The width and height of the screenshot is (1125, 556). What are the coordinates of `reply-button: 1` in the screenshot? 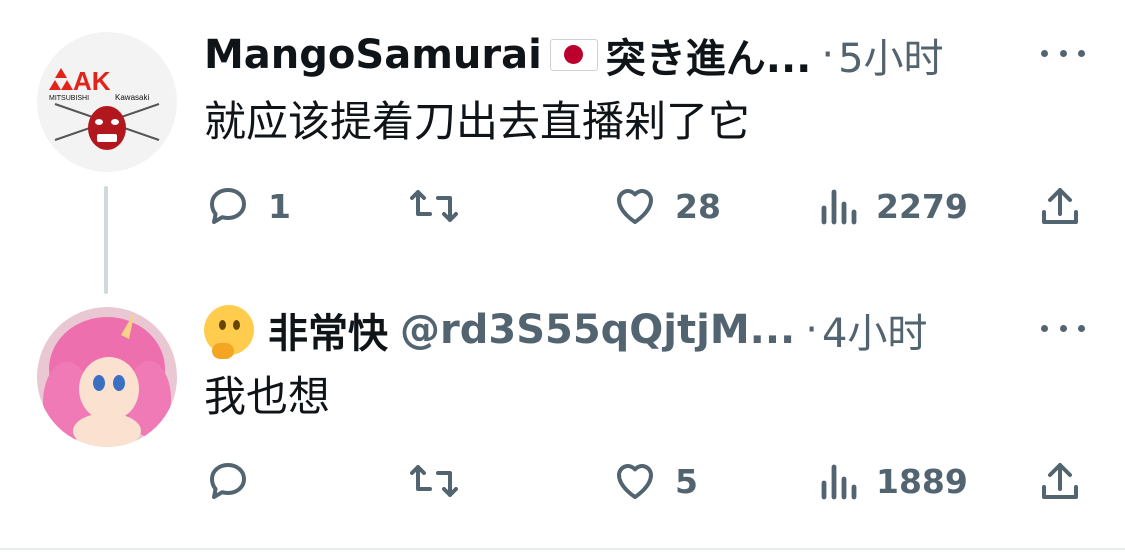 It's located at (247, 206).